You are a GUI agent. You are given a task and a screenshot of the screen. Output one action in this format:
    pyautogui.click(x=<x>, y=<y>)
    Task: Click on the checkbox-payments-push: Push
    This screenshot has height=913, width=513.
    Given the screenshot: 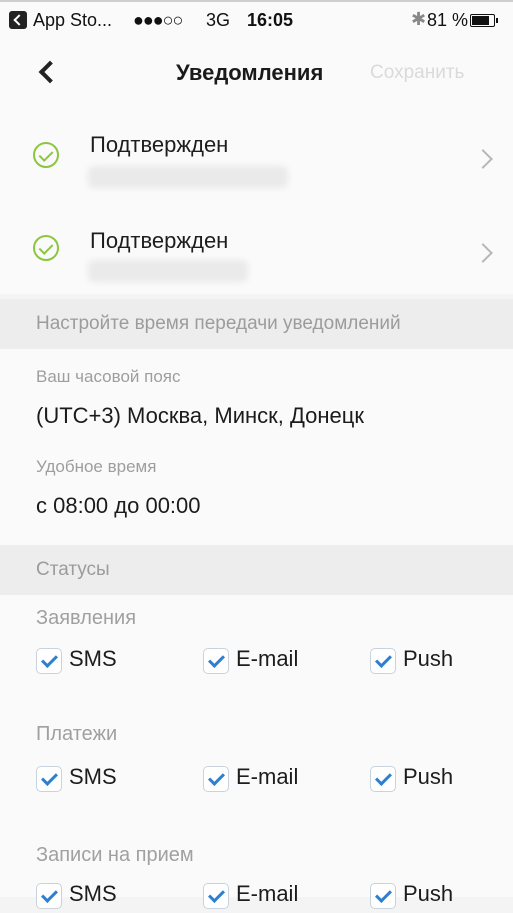 What is the action you would take?
    pyautogui.click(x=425, y=780)
    